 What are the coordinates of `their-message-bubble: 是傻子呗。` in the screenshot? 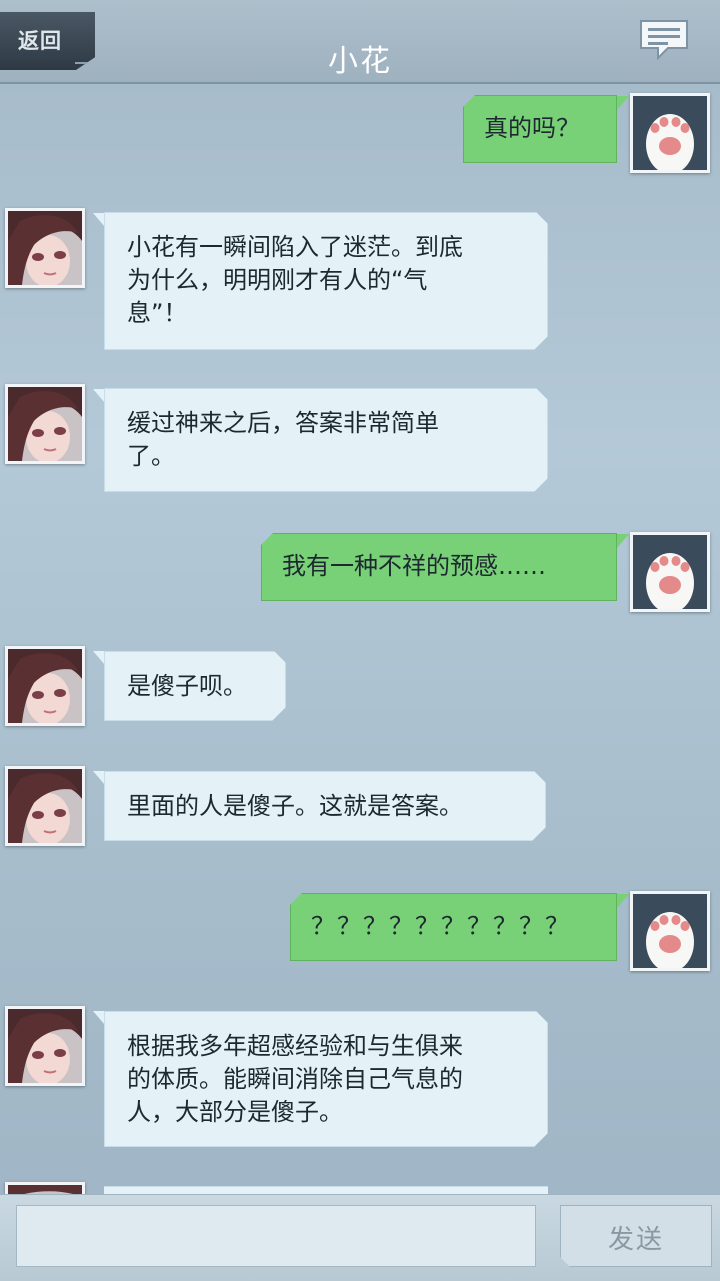 It's located at (195, 686).